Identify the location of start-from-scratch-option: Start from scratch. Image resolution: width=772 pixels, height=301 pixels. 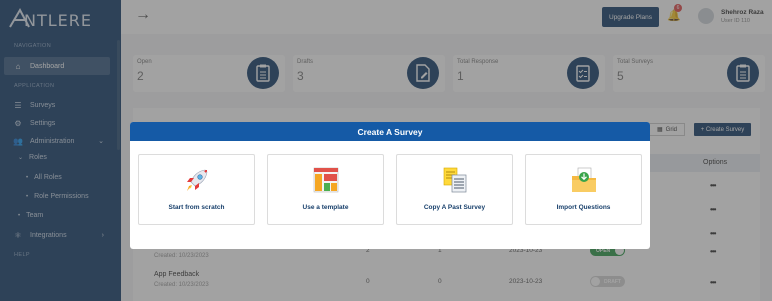
(196, 189).